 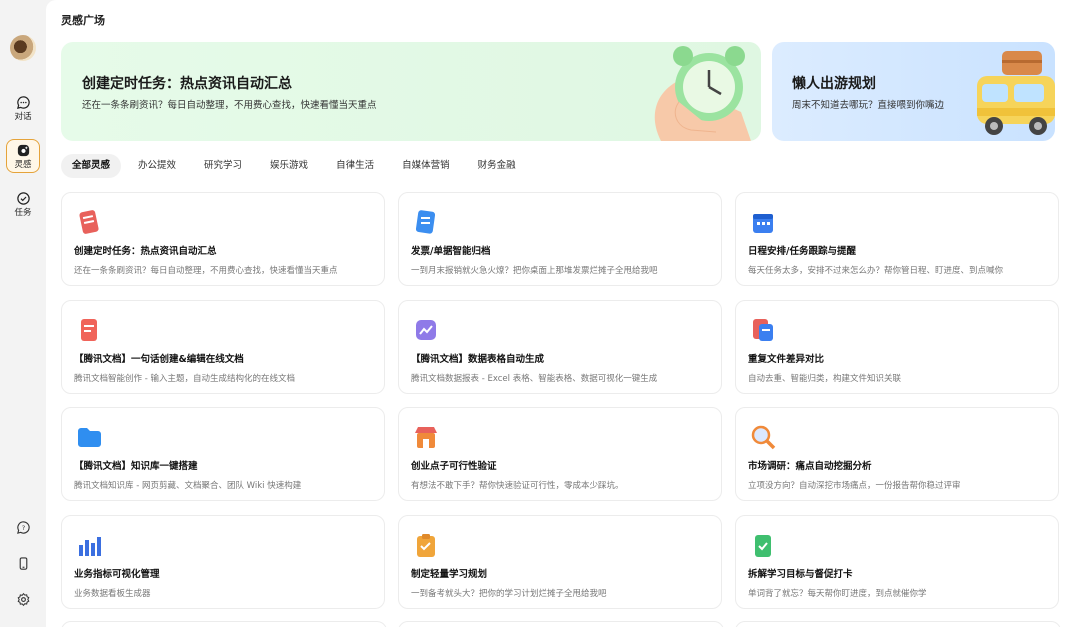 I want to click on card-desc: 单词背了就忘？每天帮你盯进度，到点就催你学, so click(x=837, y=593).